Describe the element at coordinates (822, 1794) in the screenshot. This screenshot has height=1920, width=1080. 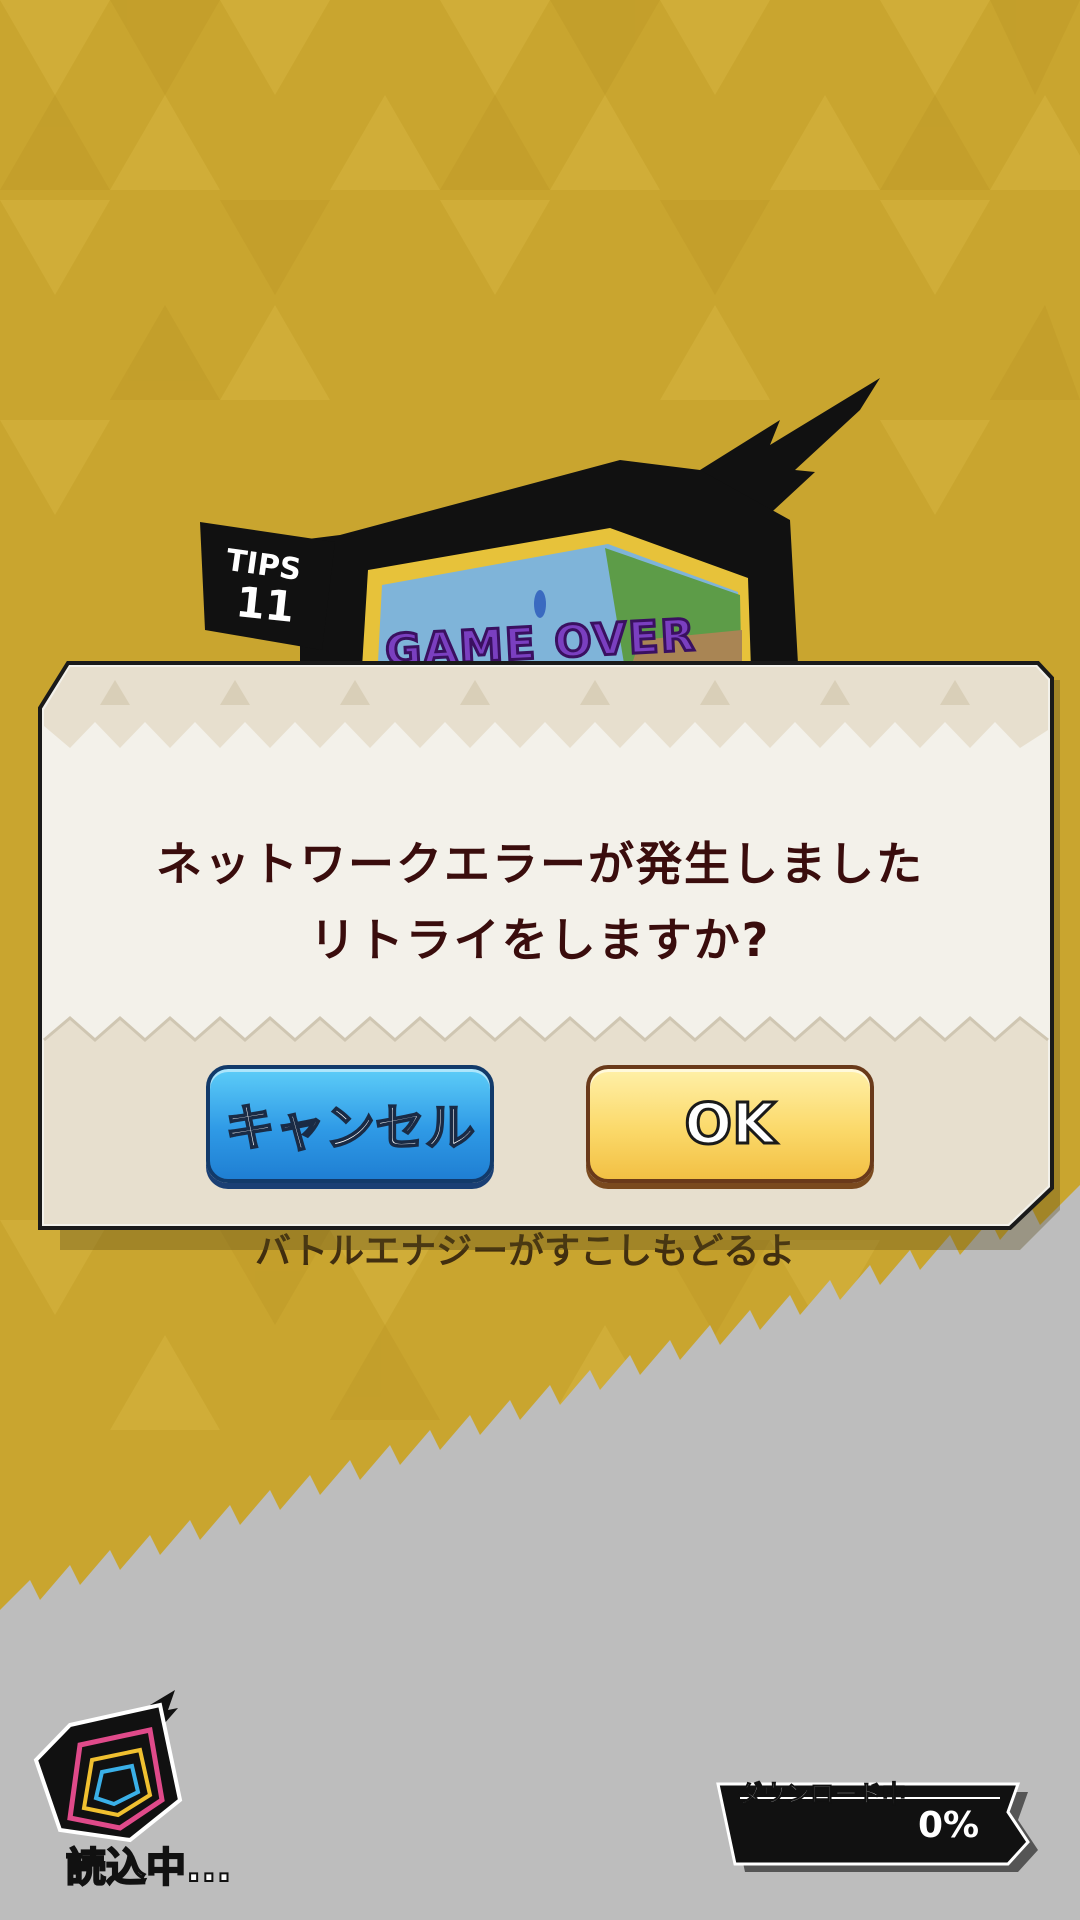
I see `download-label: ダウンロード中` at that location.